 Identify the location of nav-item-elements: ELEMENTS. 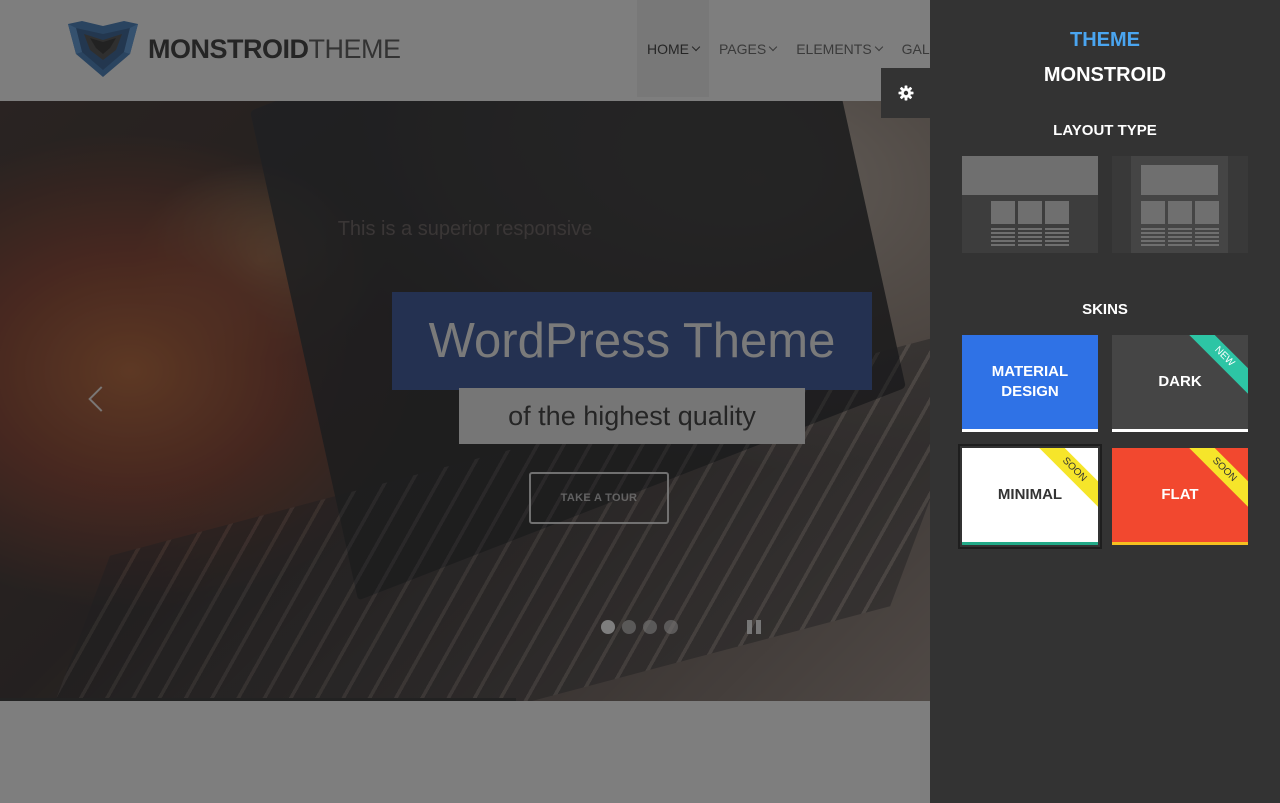
(838, 48).